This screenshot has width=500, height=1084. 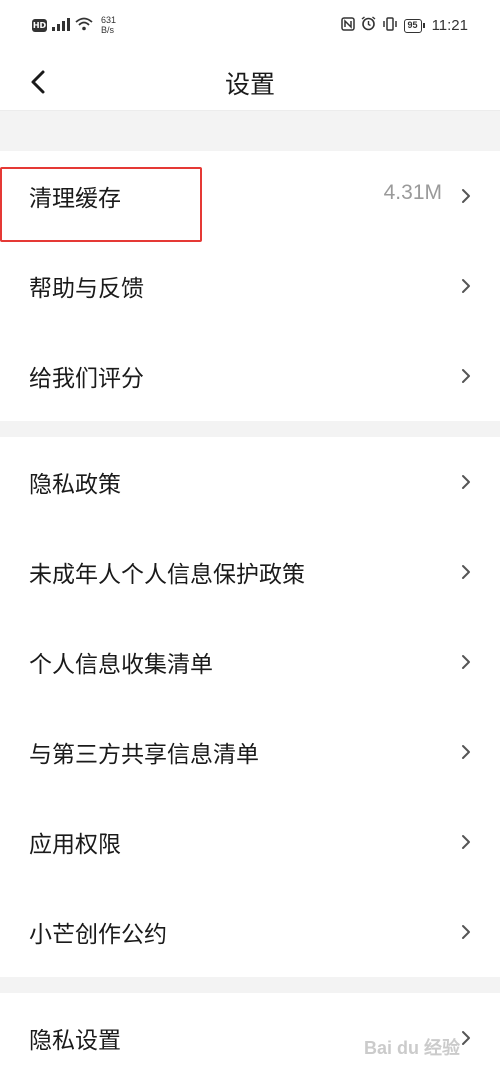 I want to click on settings-item-rate-us: 给我们评分, so click(x=250, y=376).